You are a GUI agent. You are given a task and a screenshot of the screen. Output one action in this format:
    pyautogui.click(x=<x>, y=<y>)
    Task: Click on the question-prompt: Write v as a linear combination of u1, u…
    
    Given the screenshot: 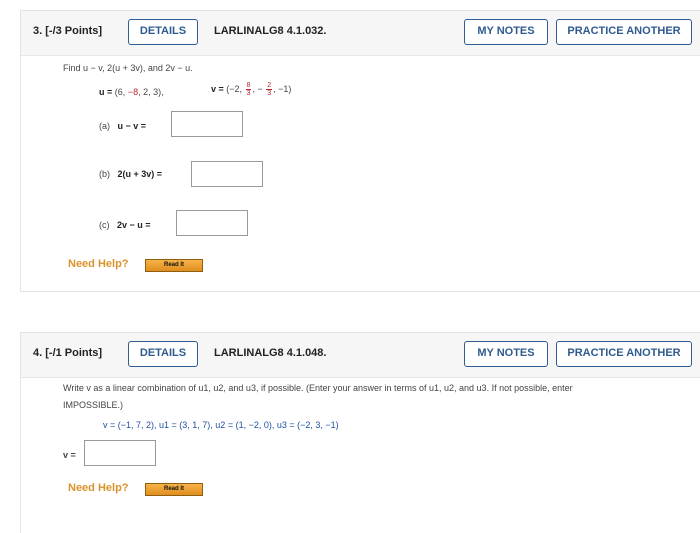 What is the action you would take?
    pyautogui.click(x=318, y=388)
    